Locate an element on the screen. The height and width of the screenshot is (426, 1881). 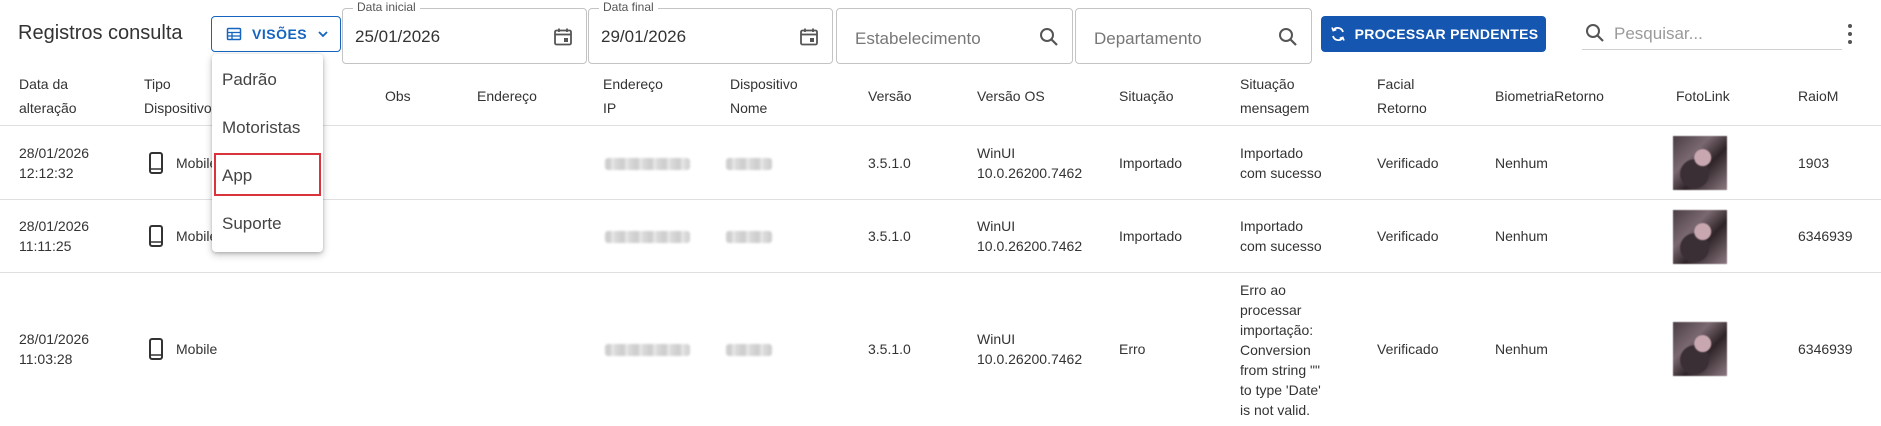
column-header-biometria-retorno: BiometriaRetorno is located at coordinates (1549, 96).